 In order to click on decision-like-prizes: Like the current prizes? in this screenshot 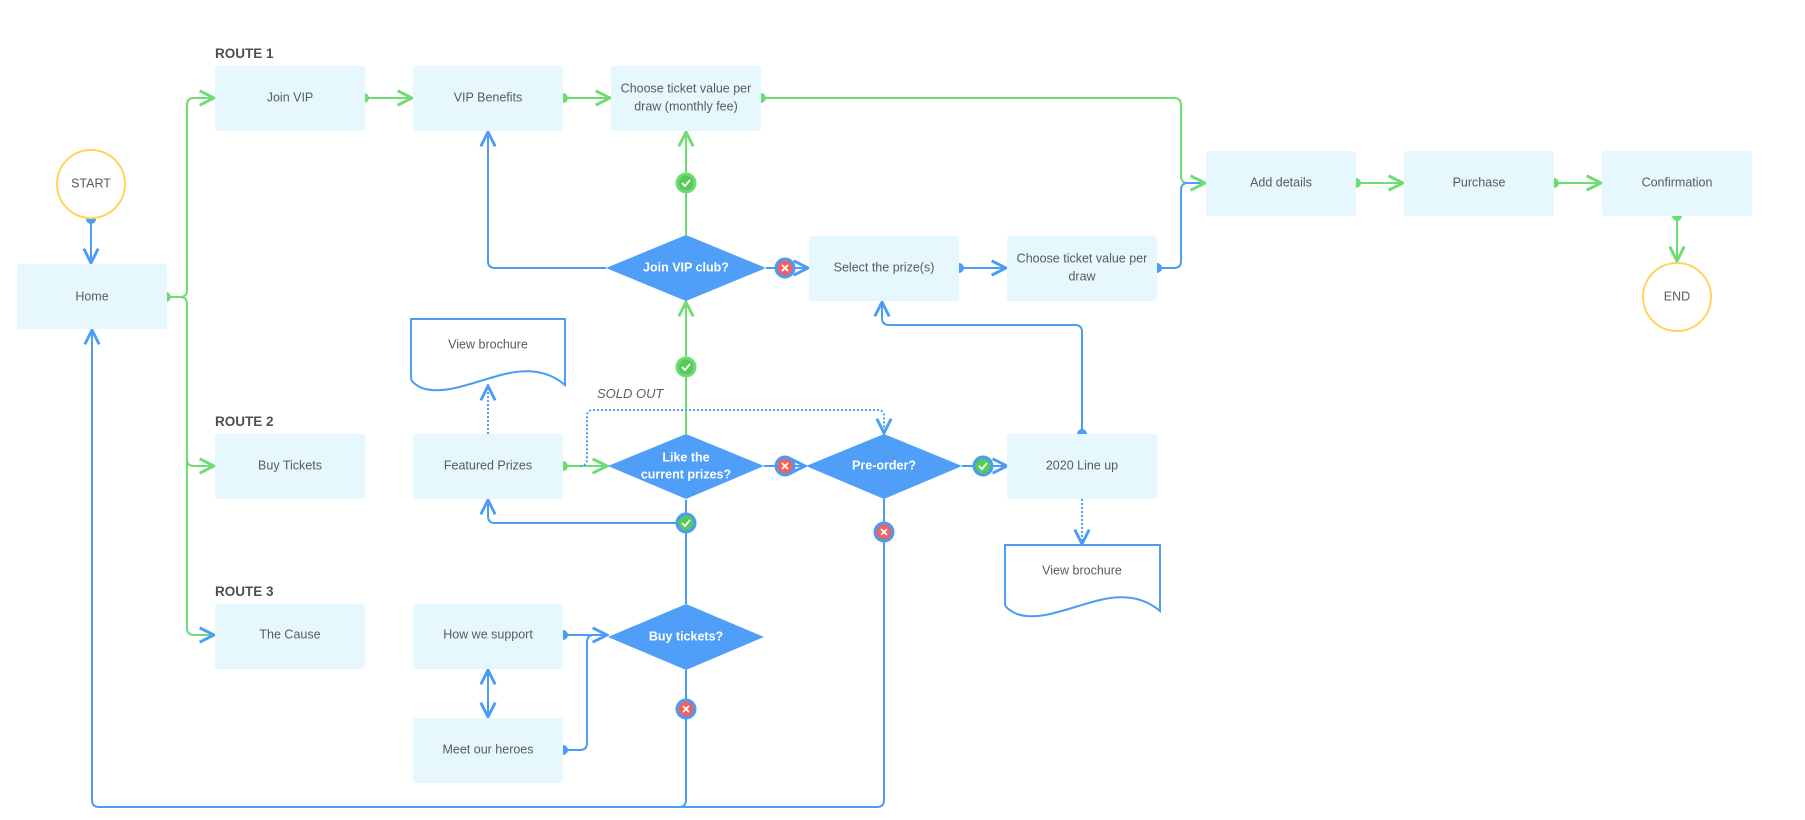, I will do `click(686, 466)`.